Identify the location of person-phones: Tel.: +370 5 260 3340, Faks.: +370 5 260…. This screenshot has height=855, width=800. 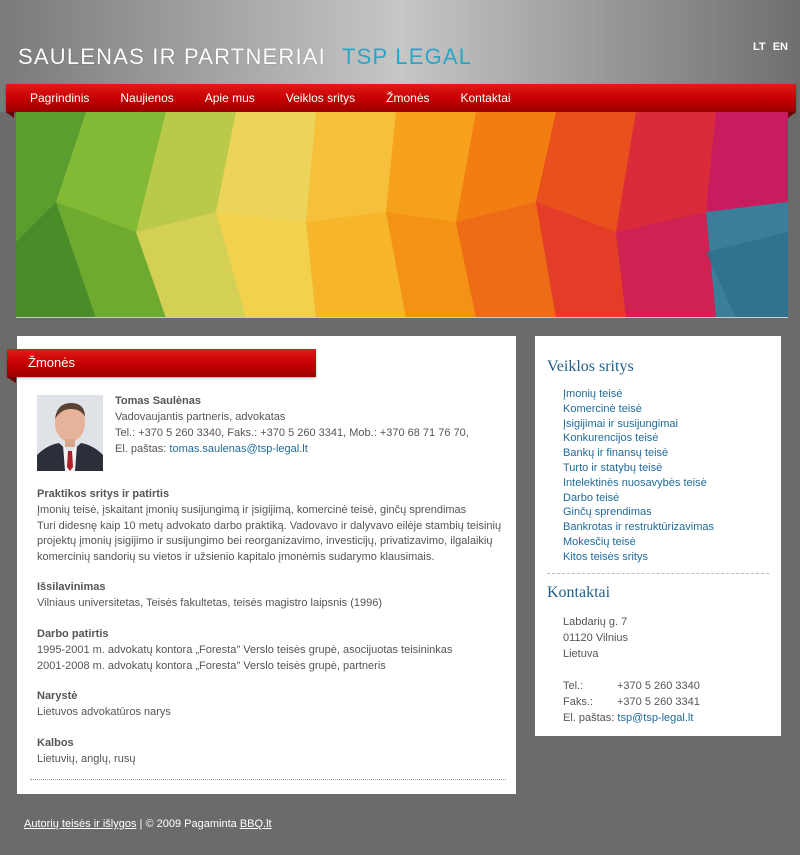
(292, 433).